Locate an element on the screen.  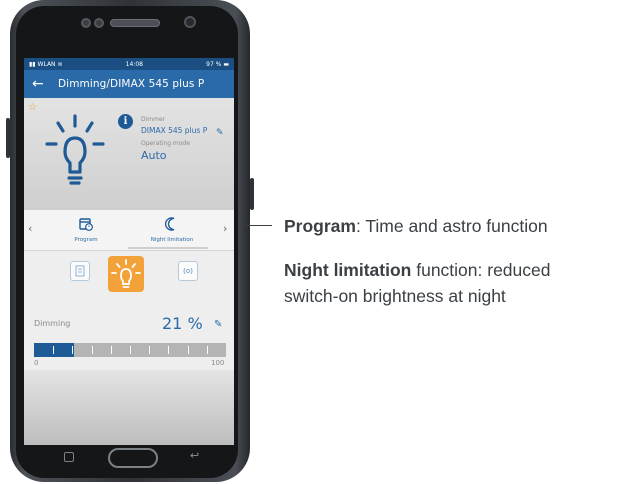
home-button is located at coordinates (133, 458).